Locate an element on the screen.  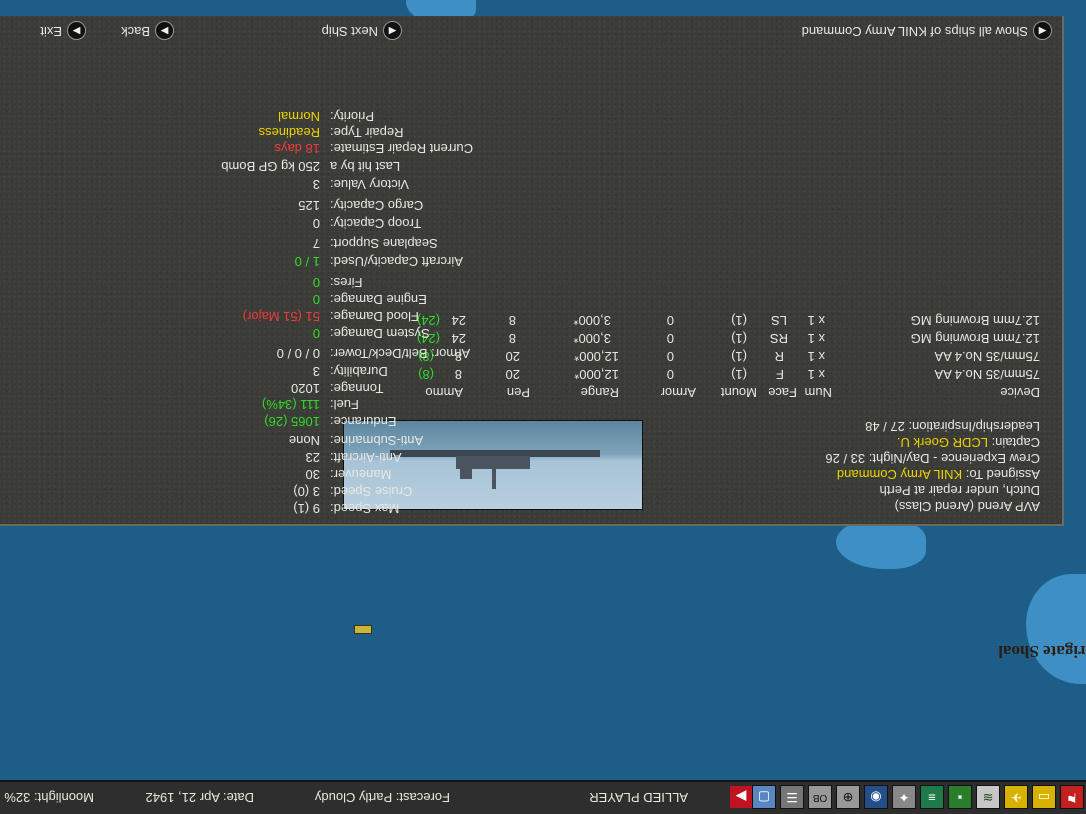
crew-experience: Crew Experience - Day/Night: 33 / 26 is located at coordinates (932, 458).